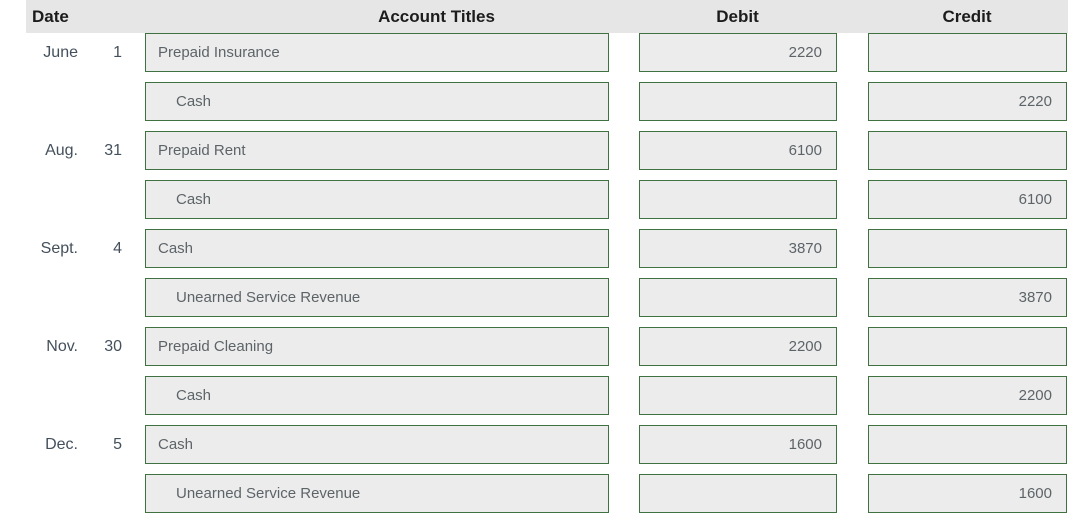 Image resolution: width=1078 pixels, height=530 pixels. I want to click on credit-amount-input: 3870, so click(967, 297).